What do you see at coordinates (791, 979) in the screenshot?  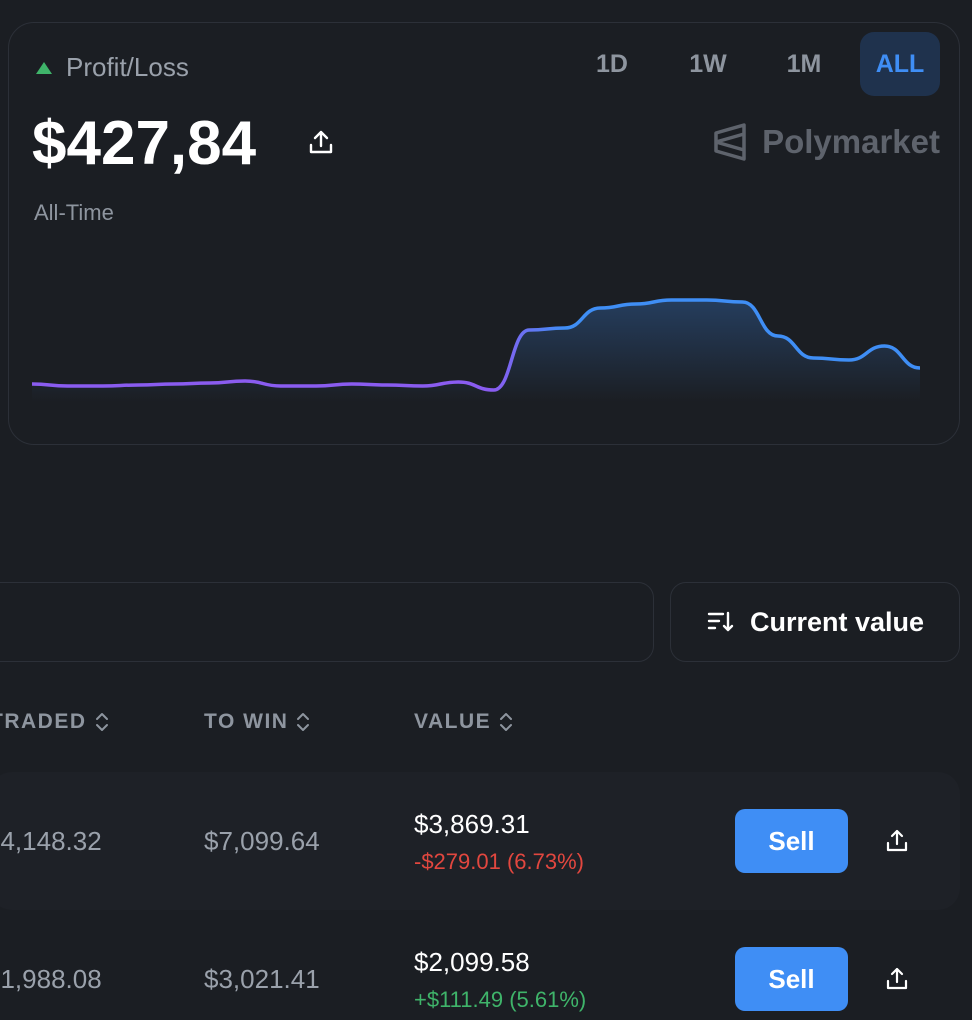 I see `row-2-sell-button: Sell` at bounding box center [791, 979].